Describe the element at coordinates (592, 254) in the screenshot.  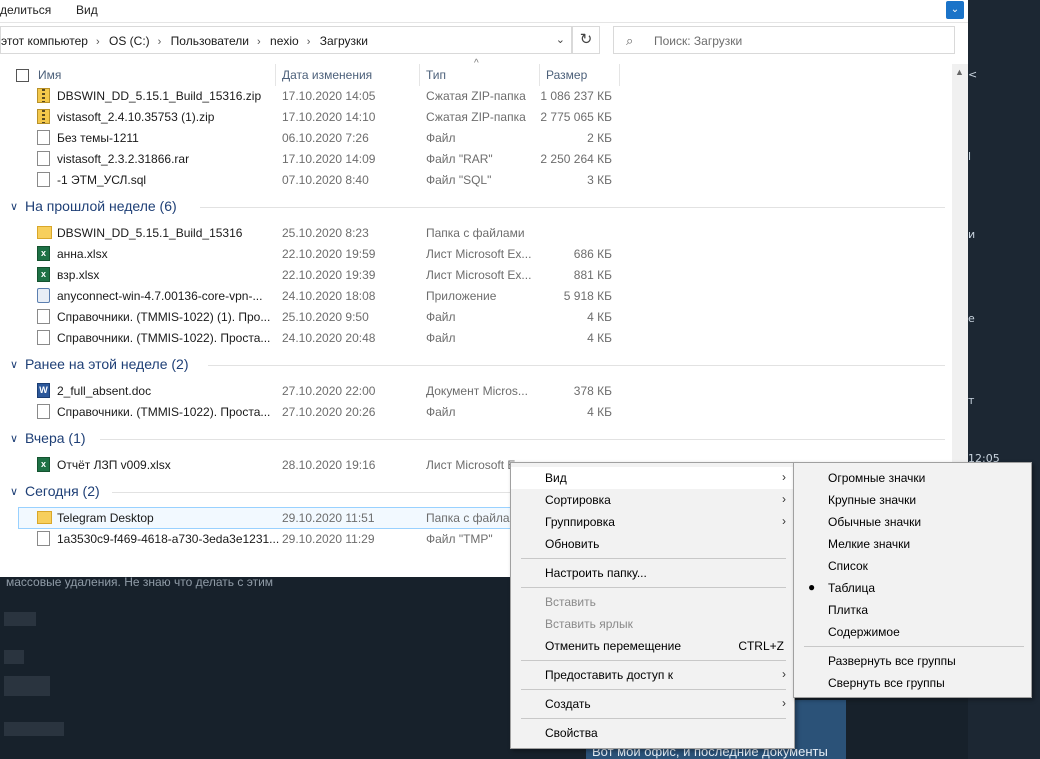
I see `file-size: 686 КБ` at that location.